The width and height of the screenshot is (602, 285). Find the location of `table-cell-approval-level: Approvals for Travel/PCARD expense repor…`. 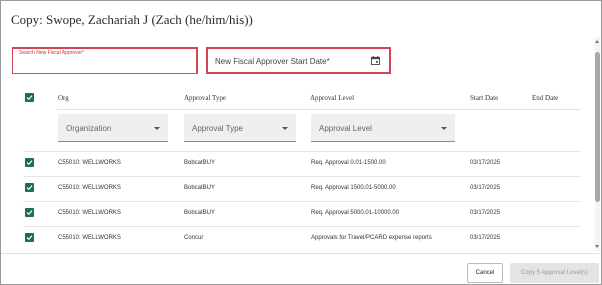

table-cell-approval-level: Approvals for Travel/PCARD expense repor… is located at coordinates (371, 238).